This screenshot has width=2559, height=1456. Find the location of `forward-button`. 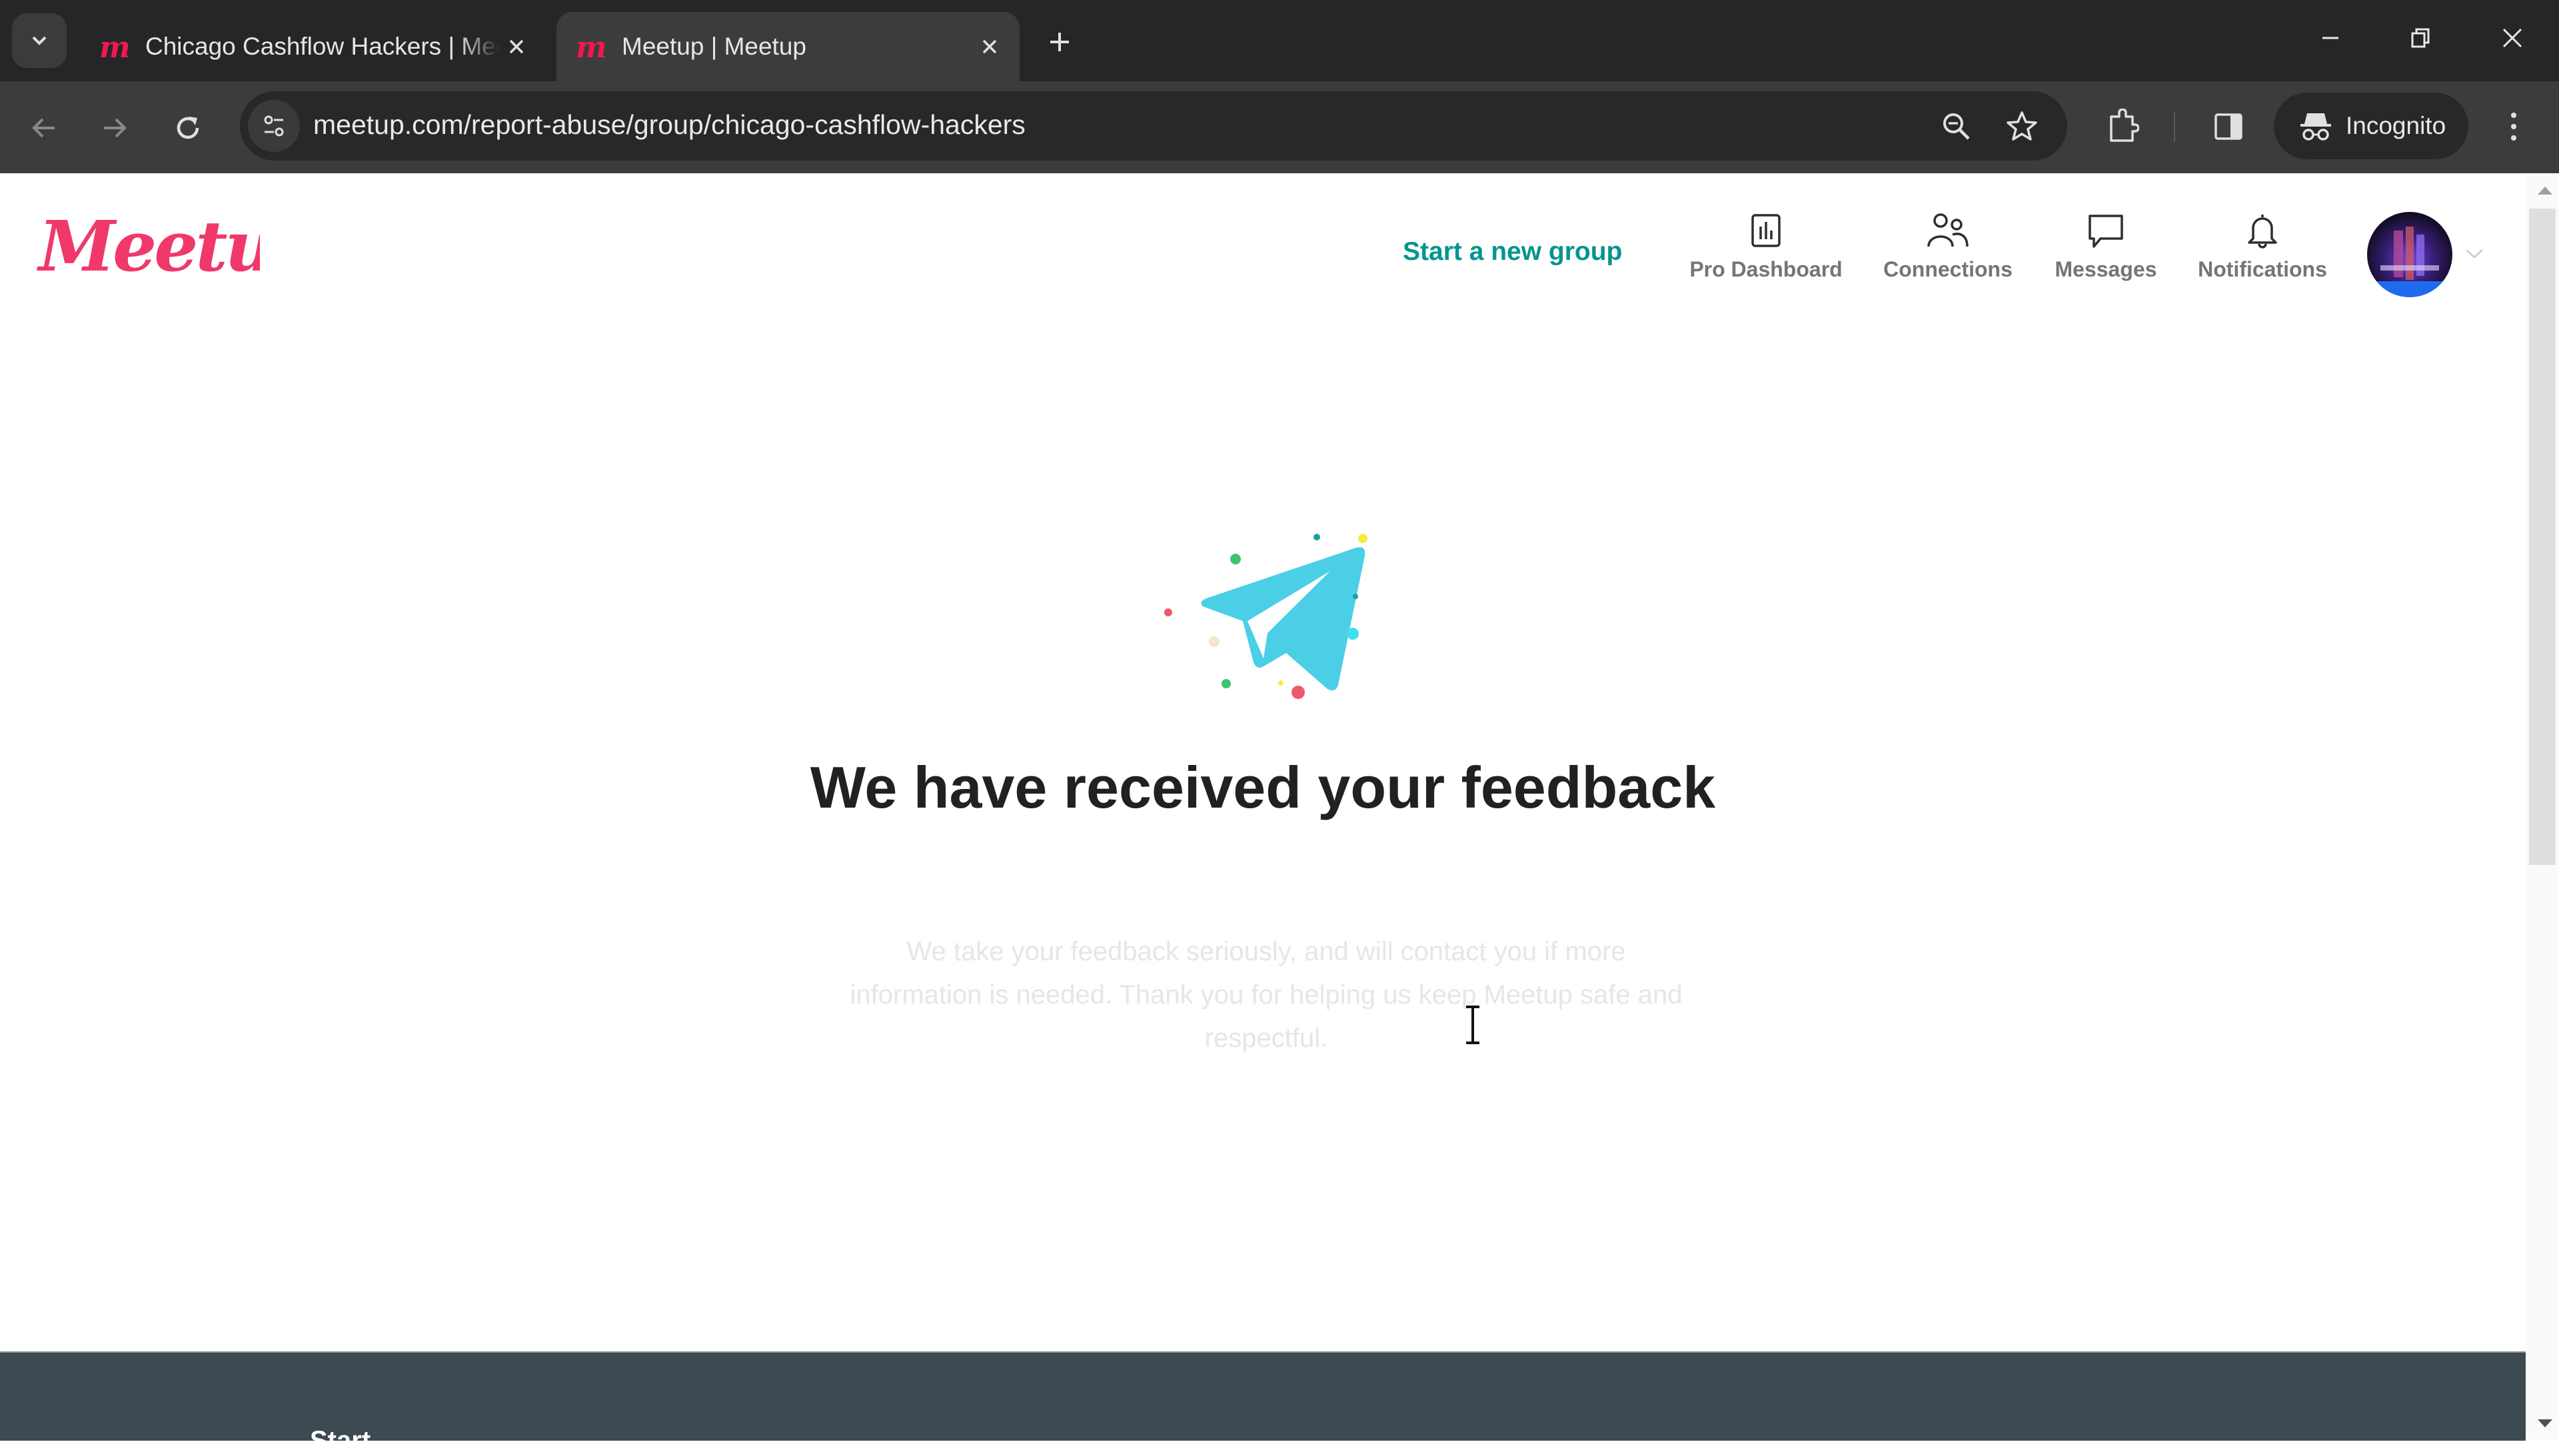

forward-button is located at coordinates (115, 128).